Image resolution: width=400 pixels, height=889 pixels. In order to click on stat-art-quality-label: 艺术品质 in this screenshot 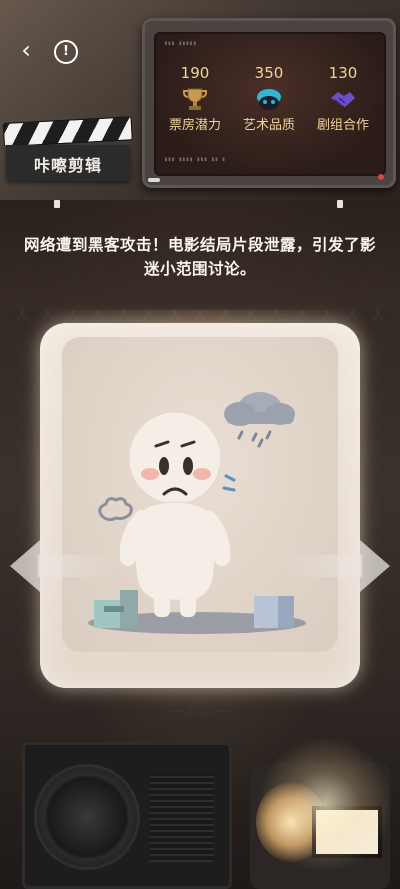, I will do `click(268, 125)`.